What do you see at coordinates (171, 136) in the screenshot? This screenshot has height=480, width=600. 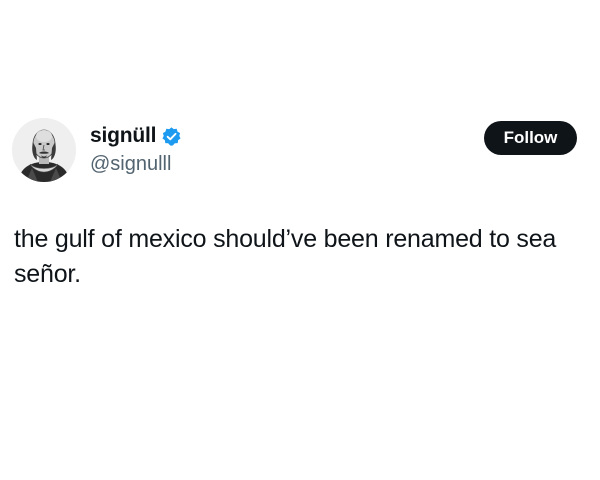 I see `verified-check-icon` at bounding box center [171, 136].